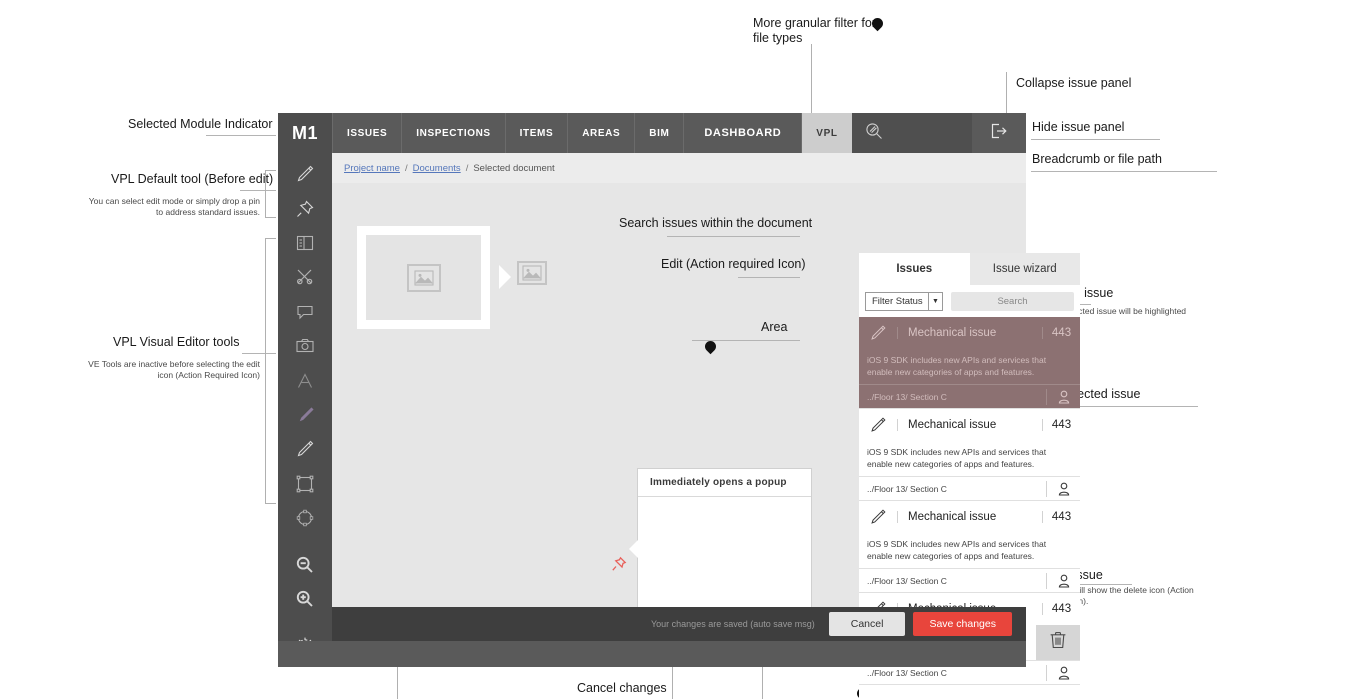 This screenshot has width=1366, height=699. I want to click on tab-issue-wizard: Issue wizard, so click(1025, 269).